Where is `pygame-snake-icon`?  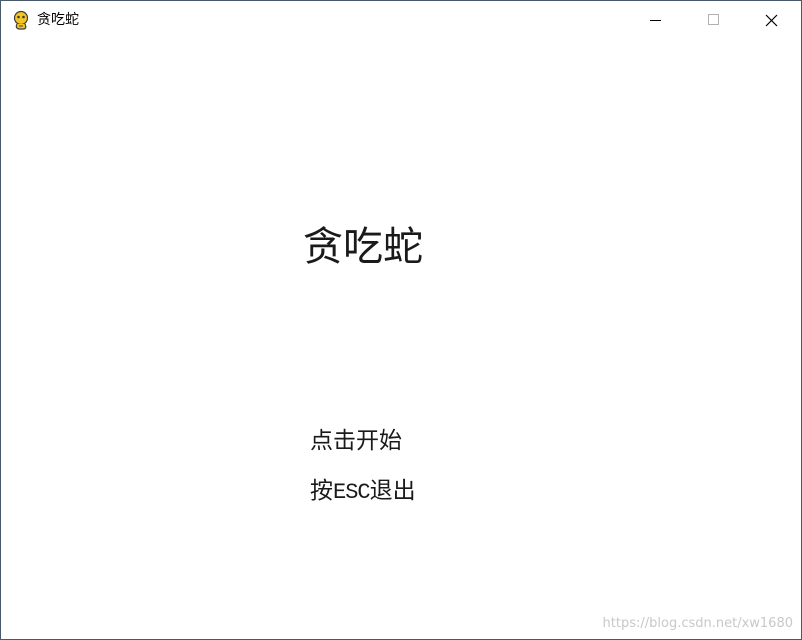 pygame-snake-icon is located at coordinates (21, 20).